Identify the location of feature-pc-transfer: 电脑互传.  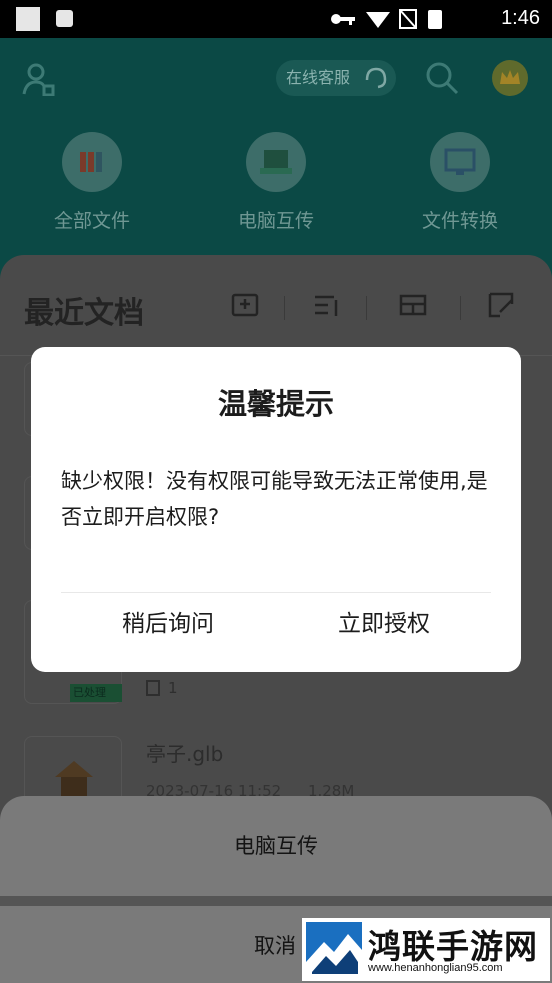
(276, 182).